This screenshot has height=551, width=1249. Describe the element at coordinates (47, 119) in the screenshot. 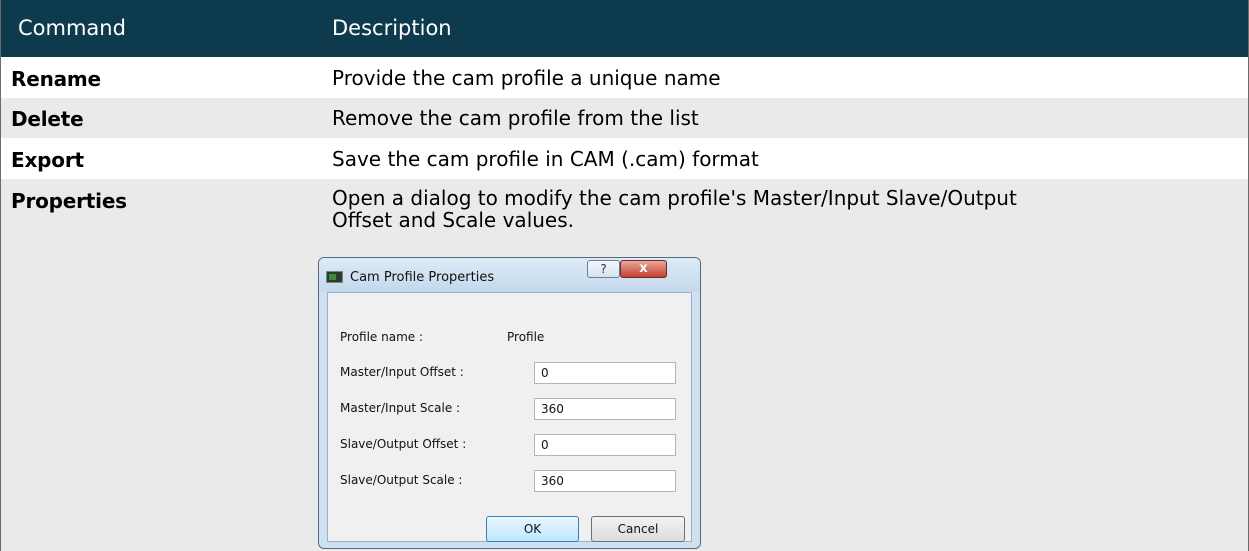

I see `command-cell: Delete` at that location.